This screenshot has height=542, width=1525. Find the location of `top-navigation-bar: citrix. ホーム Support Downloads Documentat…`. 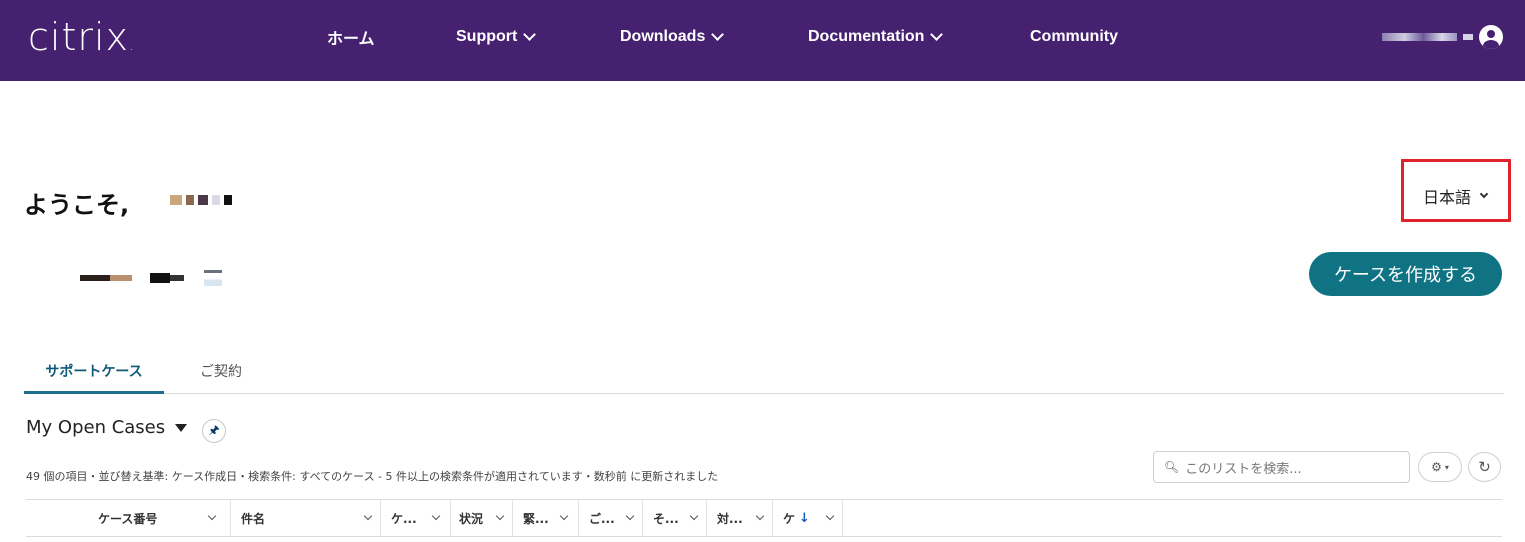

top-navigation-bar: citrix. ホーム Support Downloads Documentat… is located at coordinates (762, 40).